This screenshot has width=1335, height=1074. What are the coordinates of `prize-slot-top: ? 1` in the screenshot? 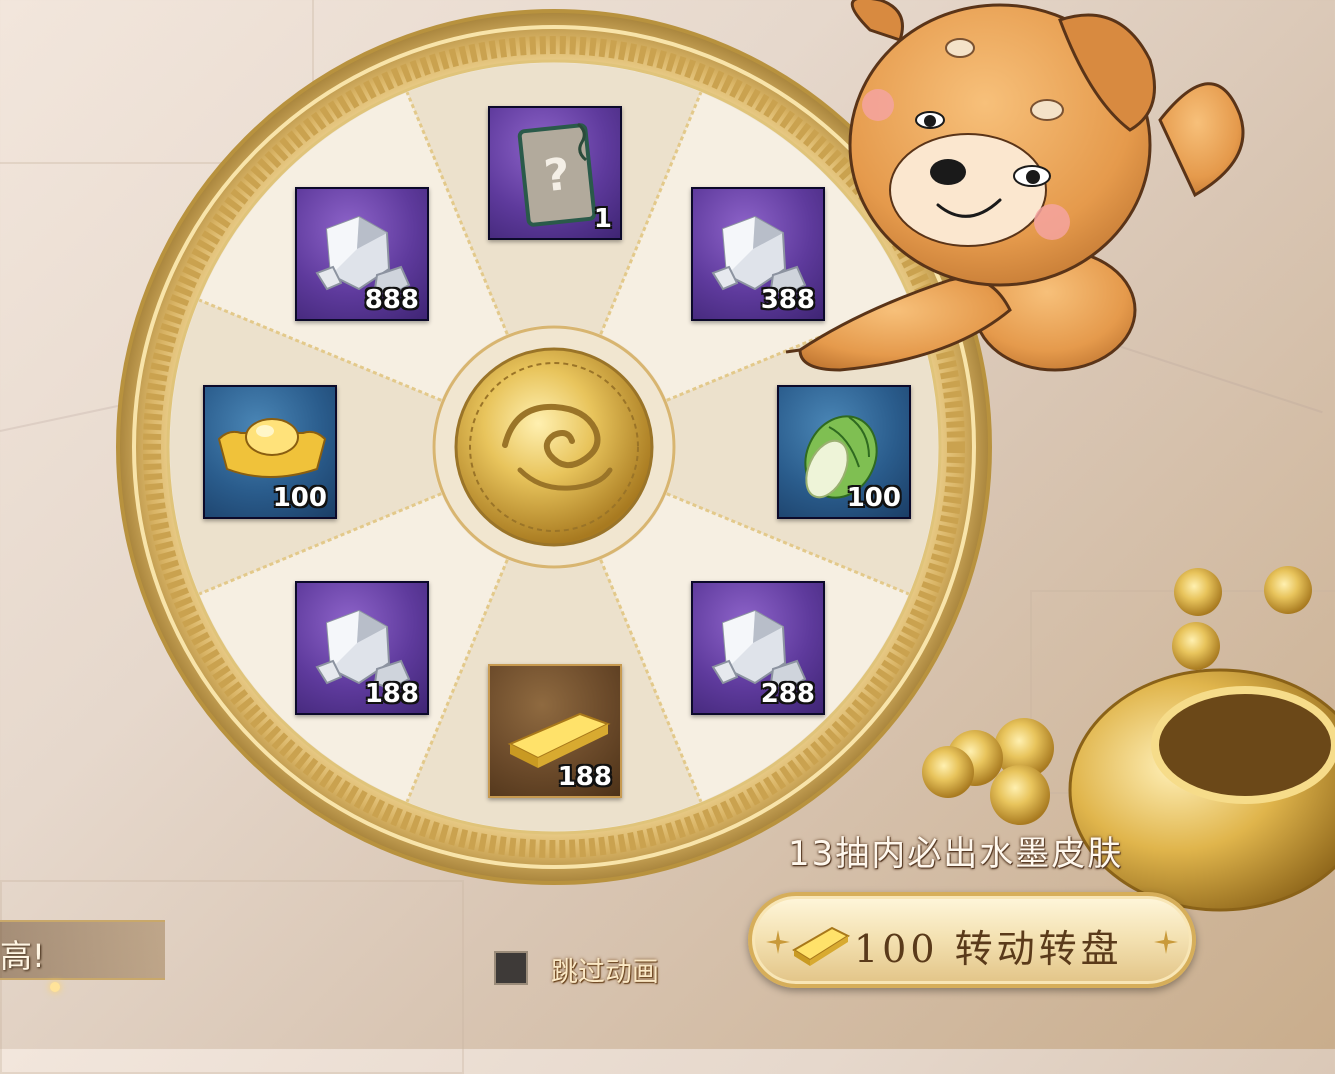 It's located at (555, 173).